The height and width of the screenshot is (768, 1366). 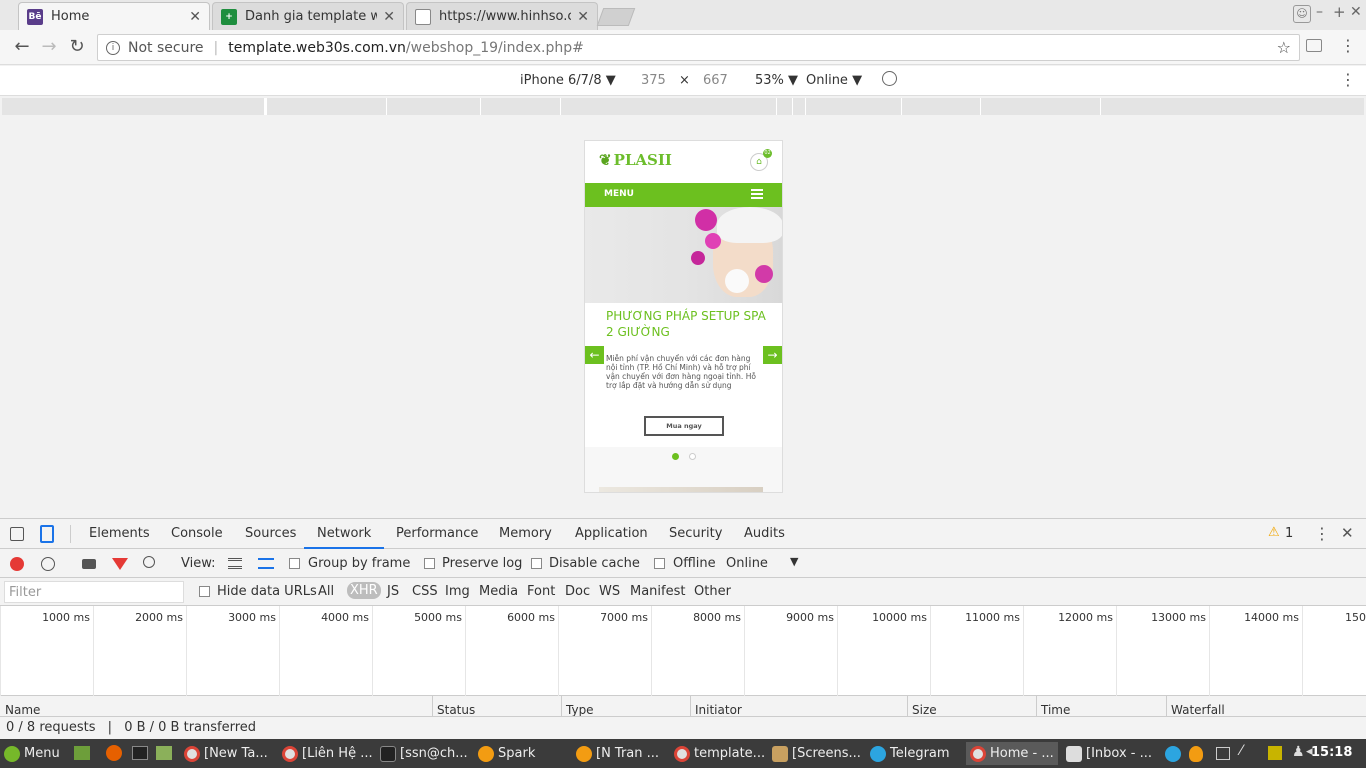 I want to click on column-initiator: Initiator, so click(x=718, y=709).